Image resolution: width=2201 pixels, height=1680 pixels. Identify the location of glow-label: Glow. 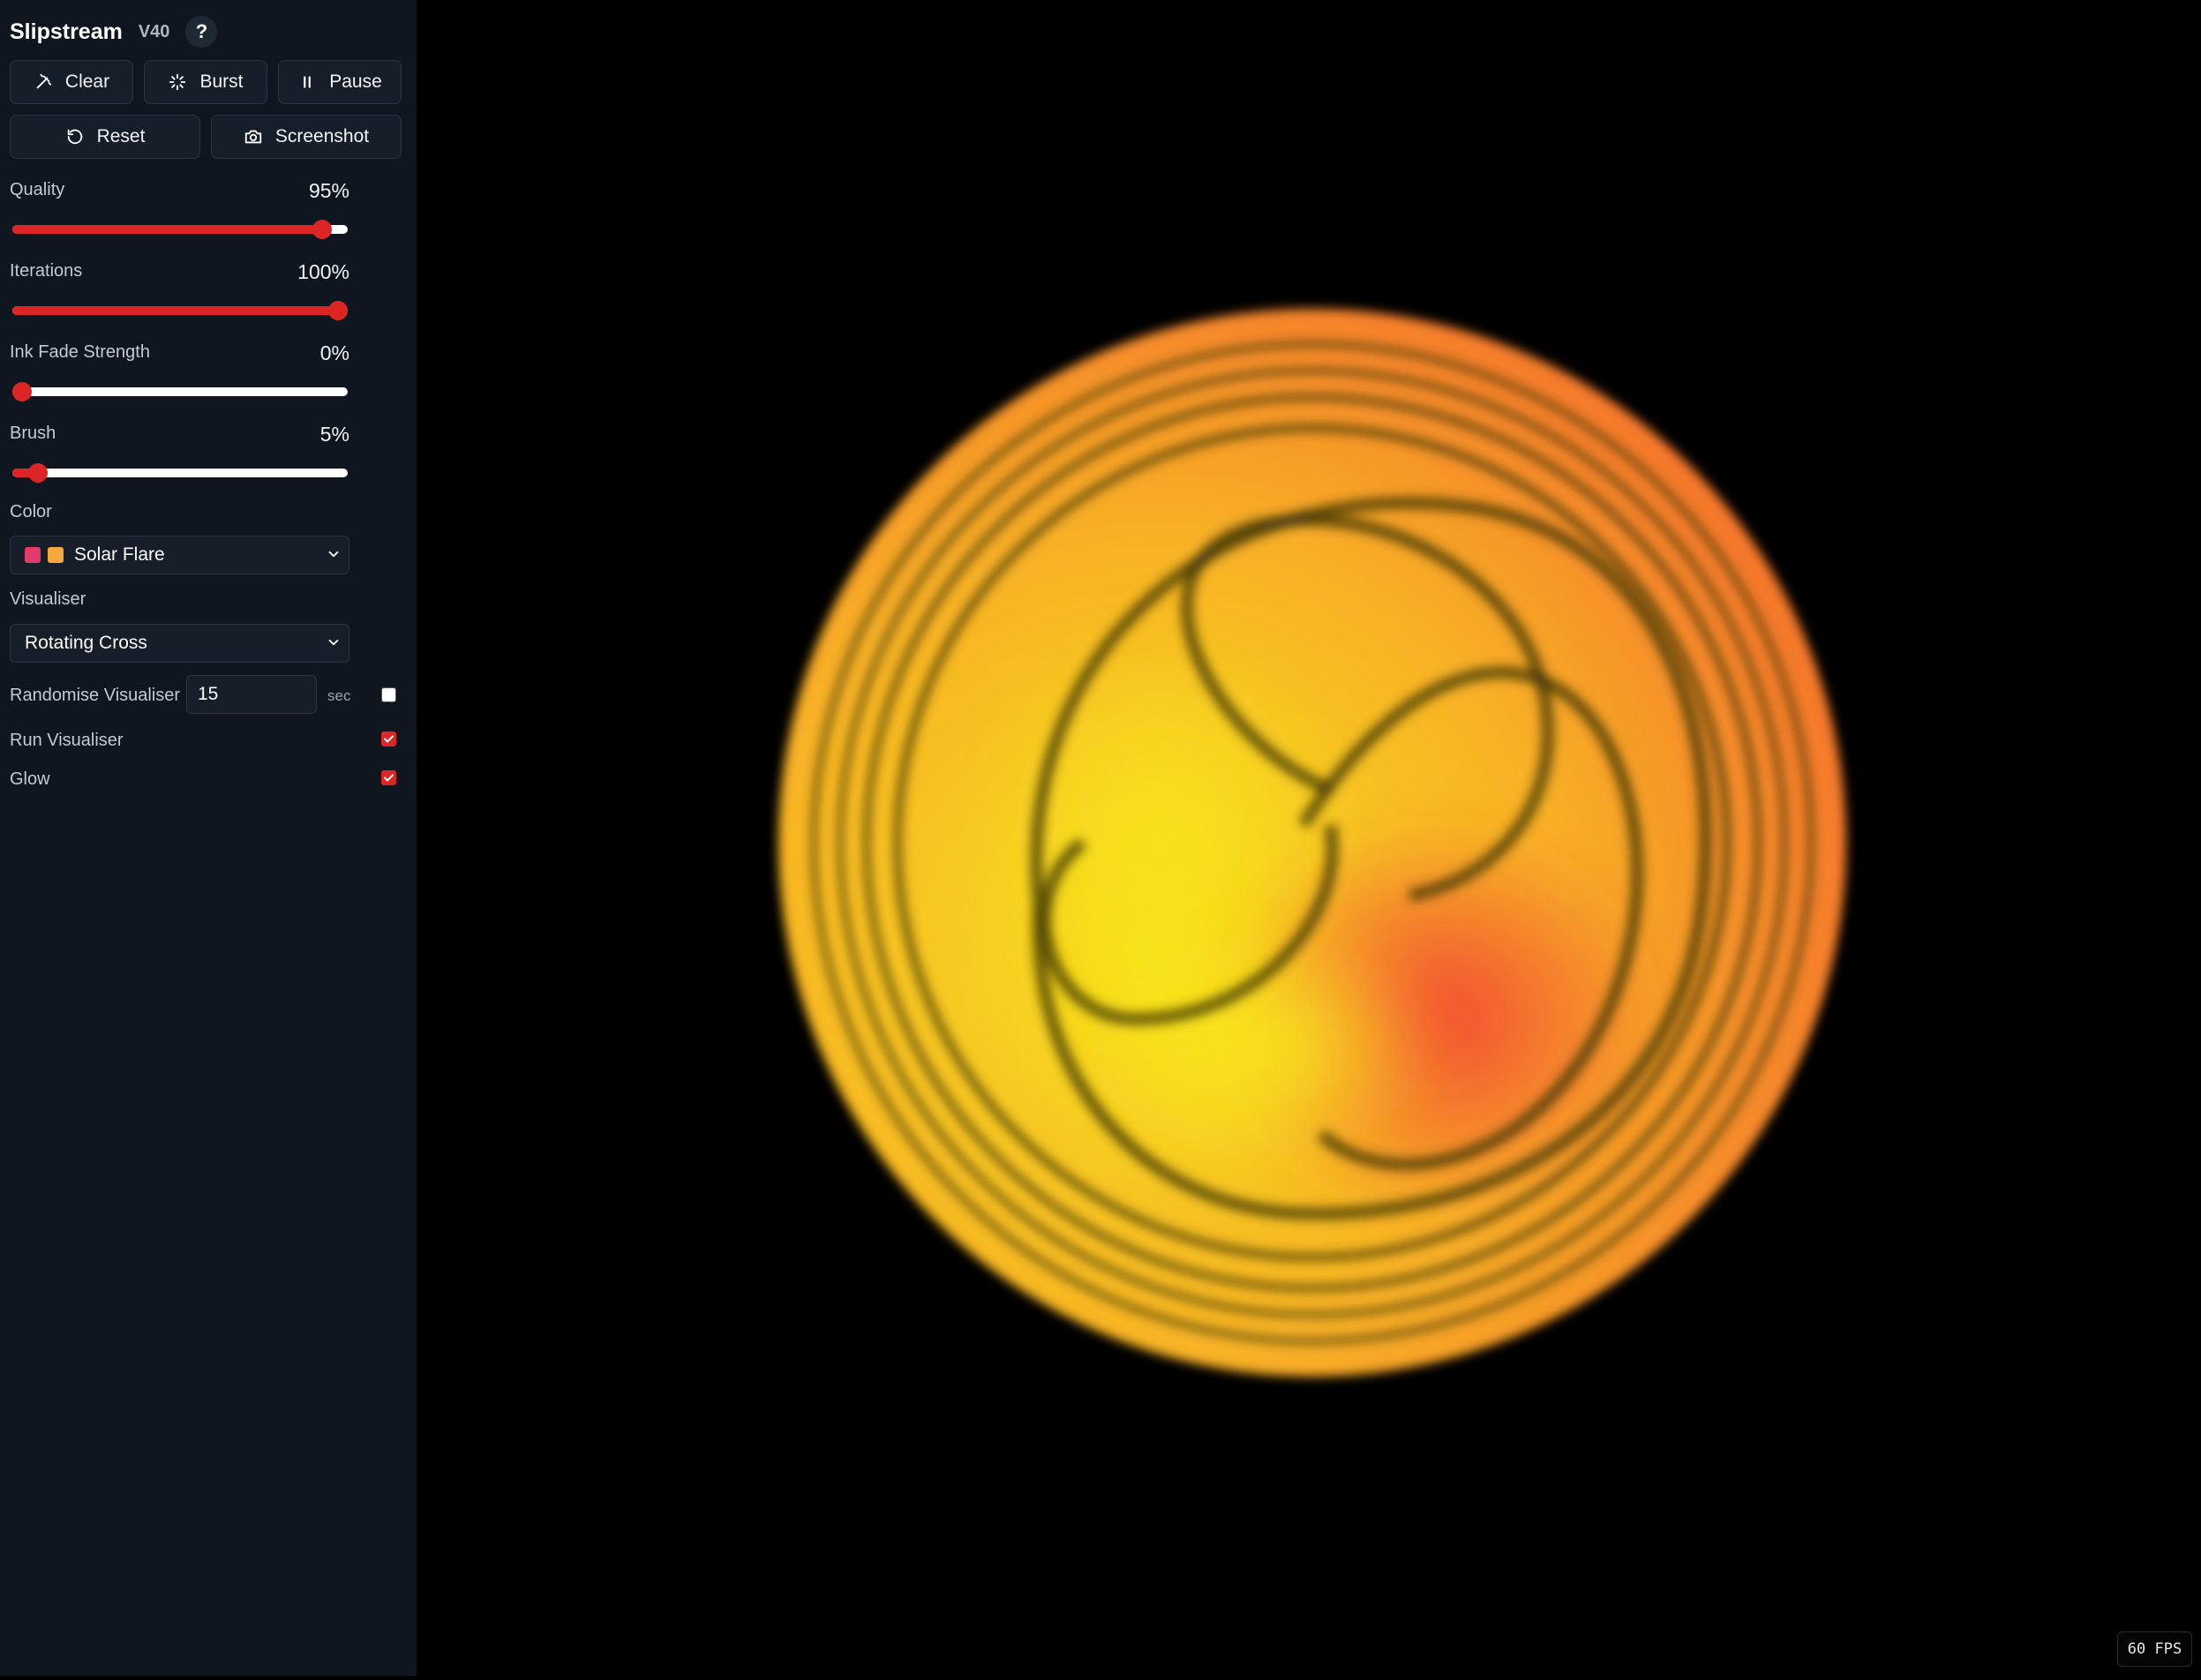
(30, 779).